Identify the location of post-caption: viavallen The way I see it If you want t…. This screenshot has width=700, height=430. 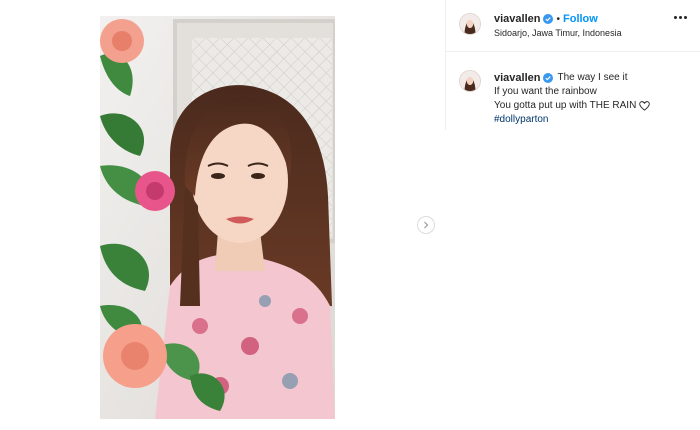
(573, 91).